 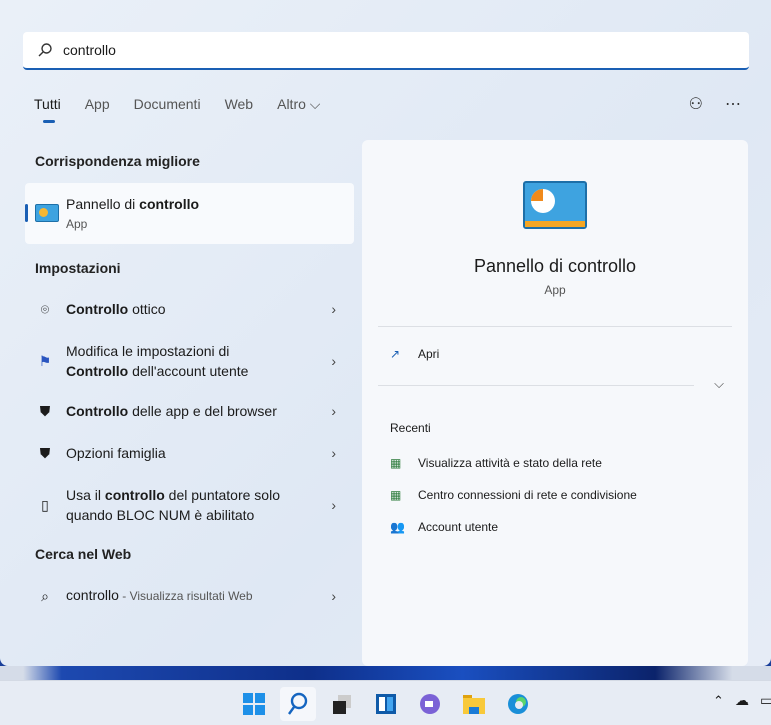 I want to click on windows-logo-icon, so click(x=254, y=704).